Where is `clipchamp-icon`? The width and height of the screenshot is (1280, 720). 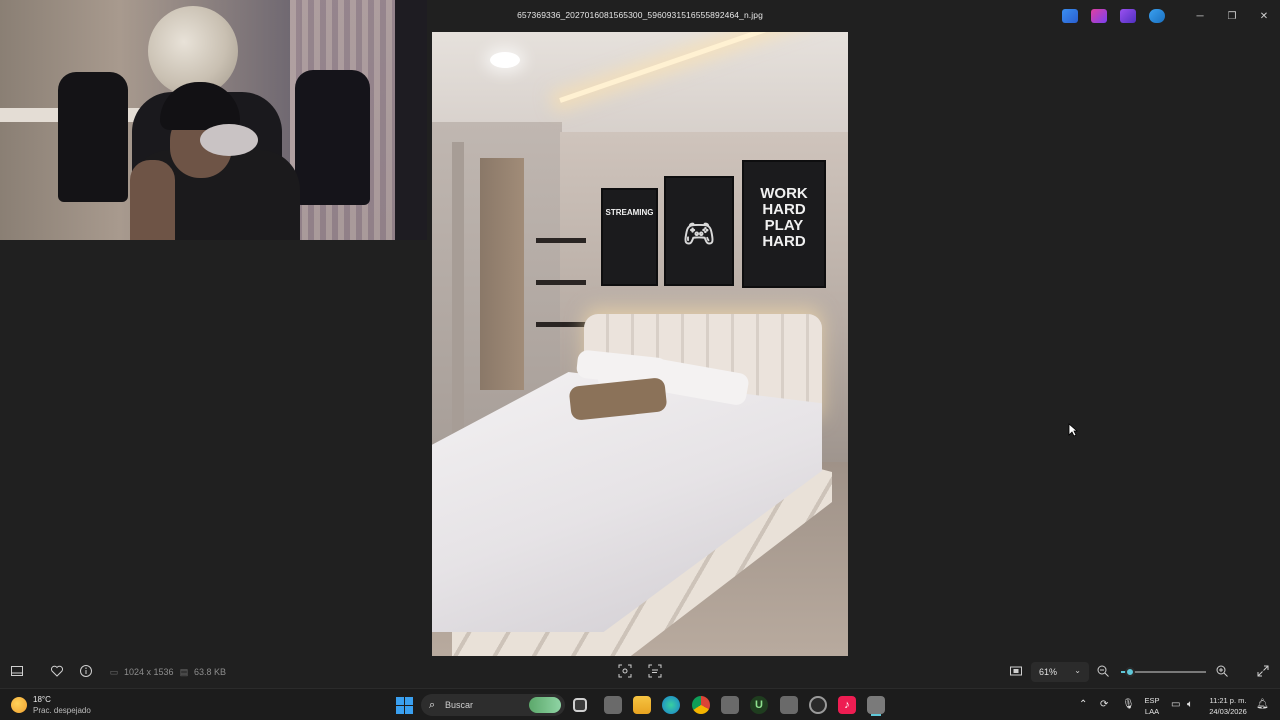 clipchamp-icon is located at coordinates (1128, 16).